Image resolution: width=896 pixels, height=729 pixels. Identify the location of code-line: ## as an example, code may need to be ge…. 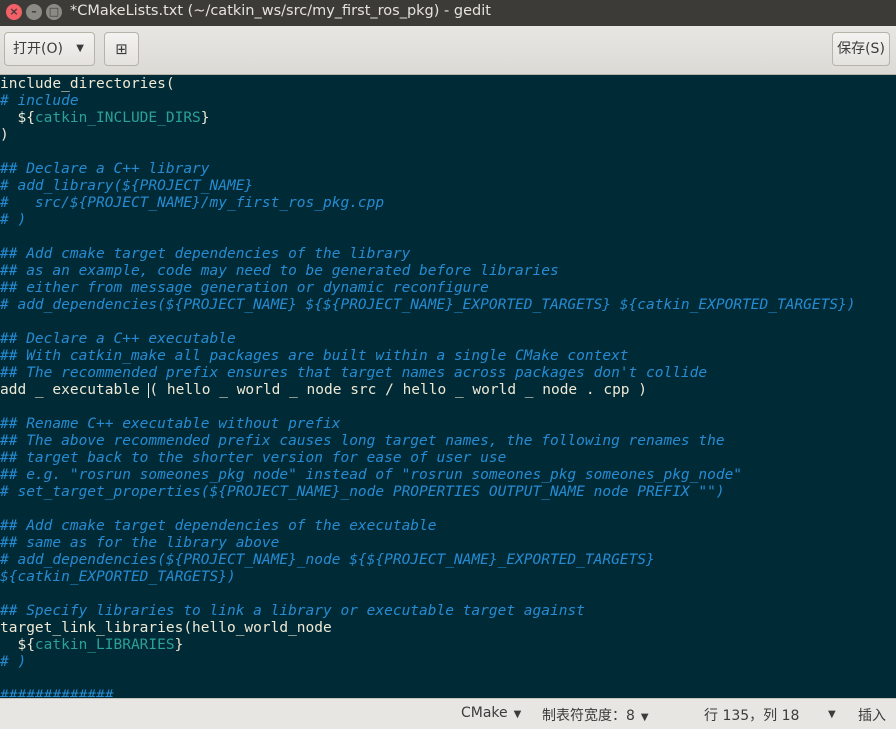
(279, 271).